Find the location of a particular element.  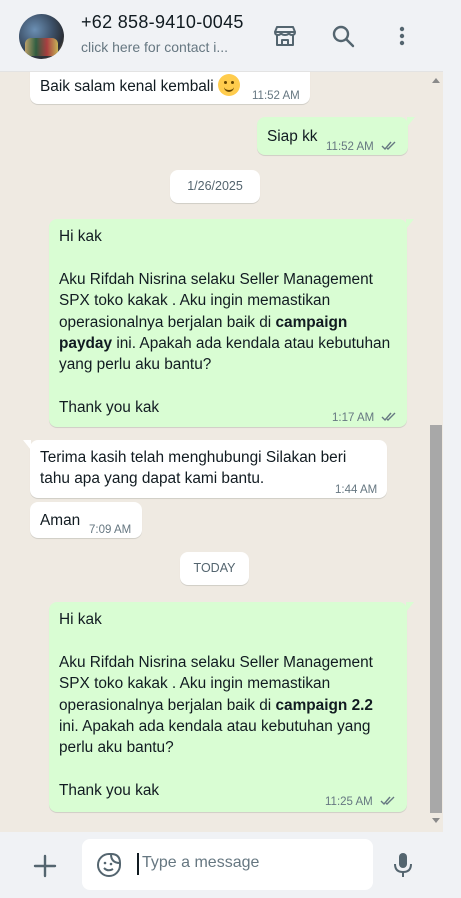

store-icon is located at coordinates (285, 36).